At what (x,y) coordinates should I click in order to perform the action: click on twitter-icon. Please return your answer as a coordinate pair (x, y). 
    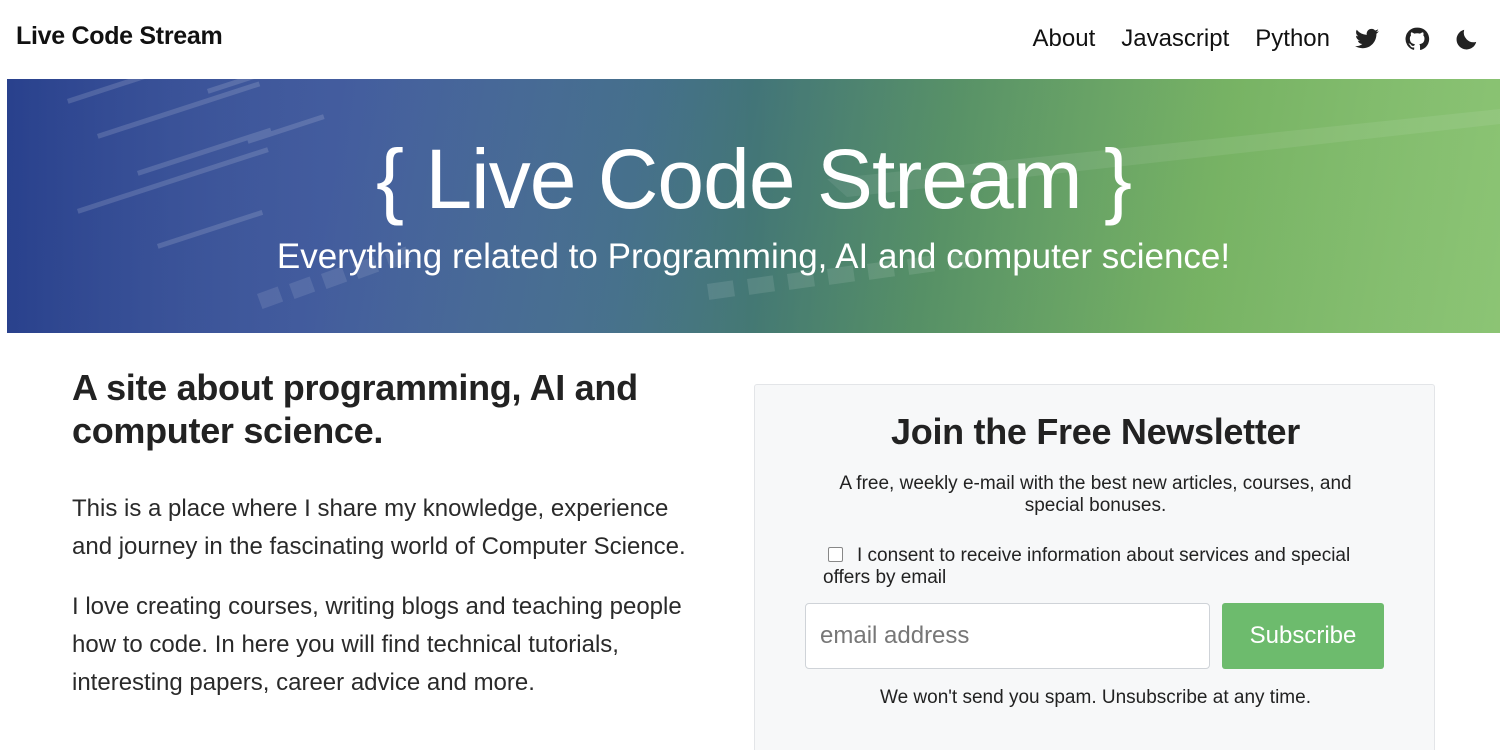
    Looking at the image, I should click on (1367, 39).